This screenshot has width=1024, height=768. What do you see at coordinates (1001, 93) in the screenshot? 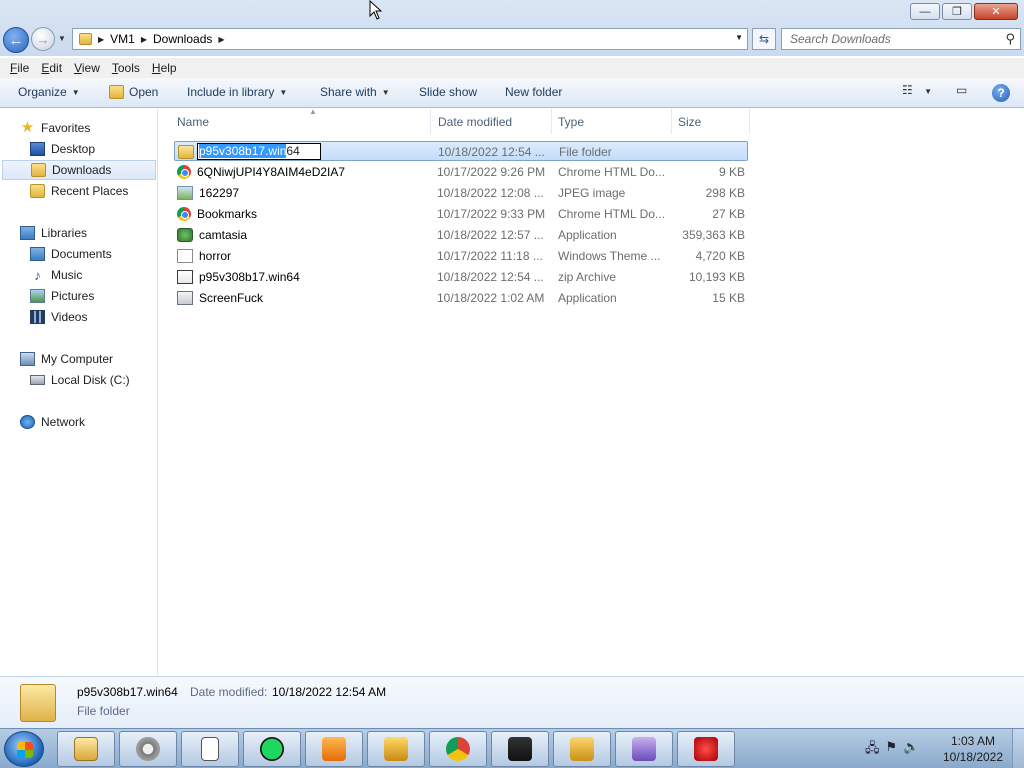
I see `help-icon: ?` at bounding box center [1001, 93].